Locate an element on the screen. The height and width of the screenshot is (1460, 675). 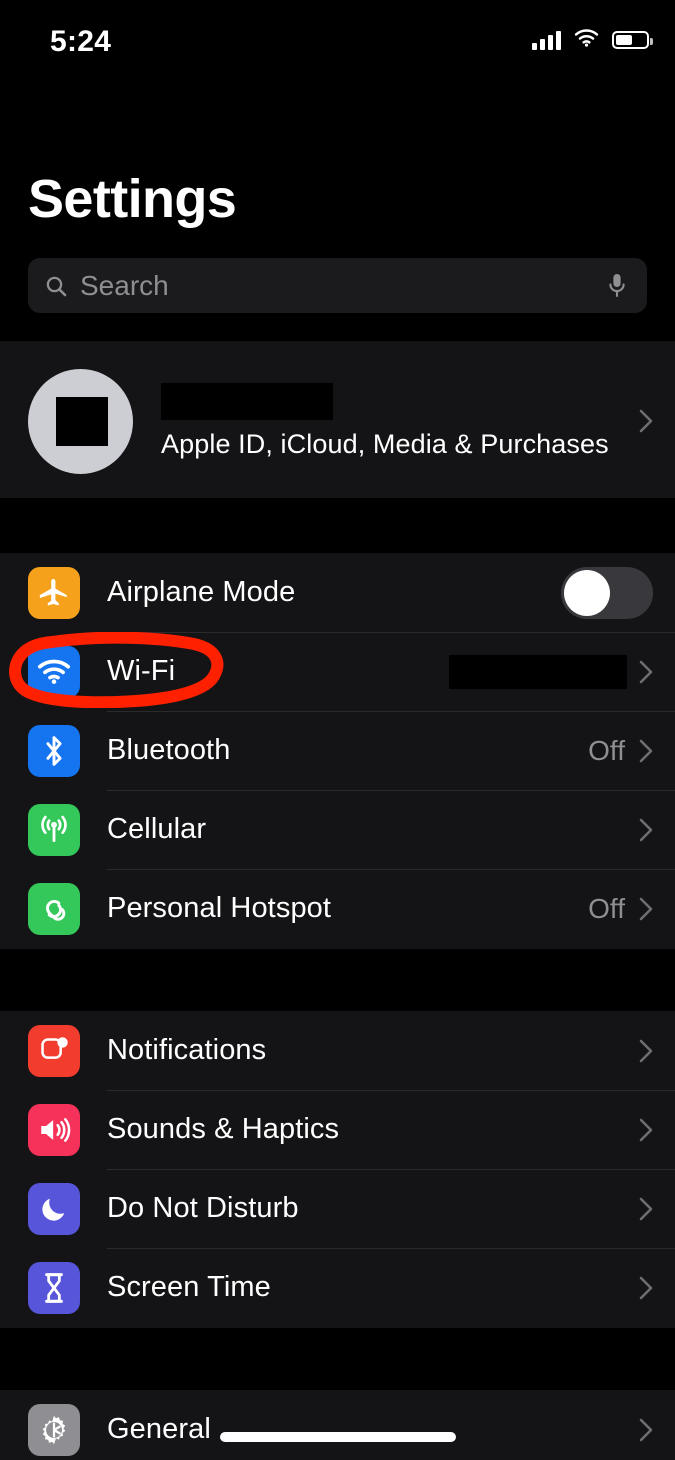
hourglass-icon is located at coordinates (54, 1287).